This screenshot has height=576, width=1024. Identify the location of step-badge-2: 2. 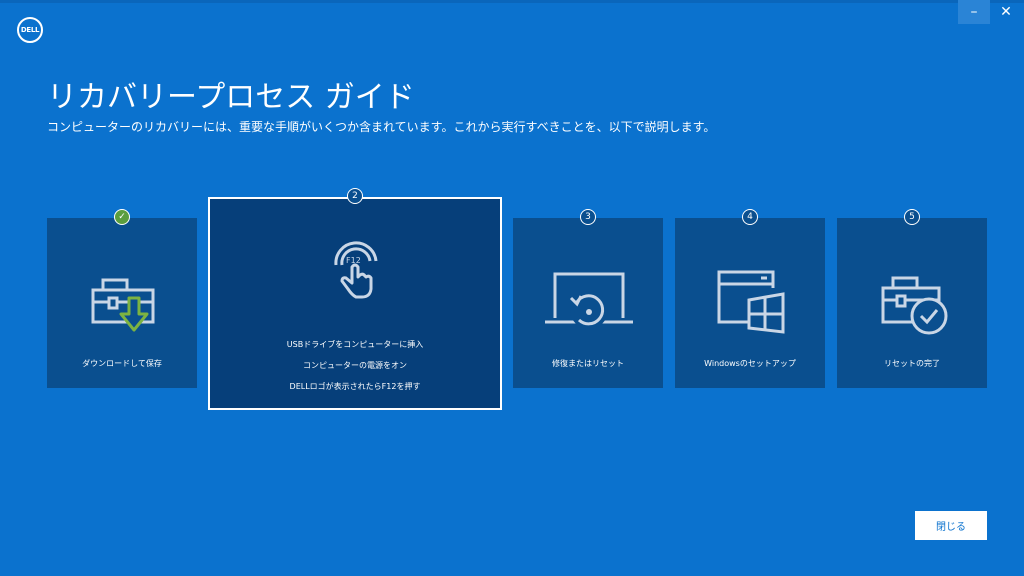
(355, 196).